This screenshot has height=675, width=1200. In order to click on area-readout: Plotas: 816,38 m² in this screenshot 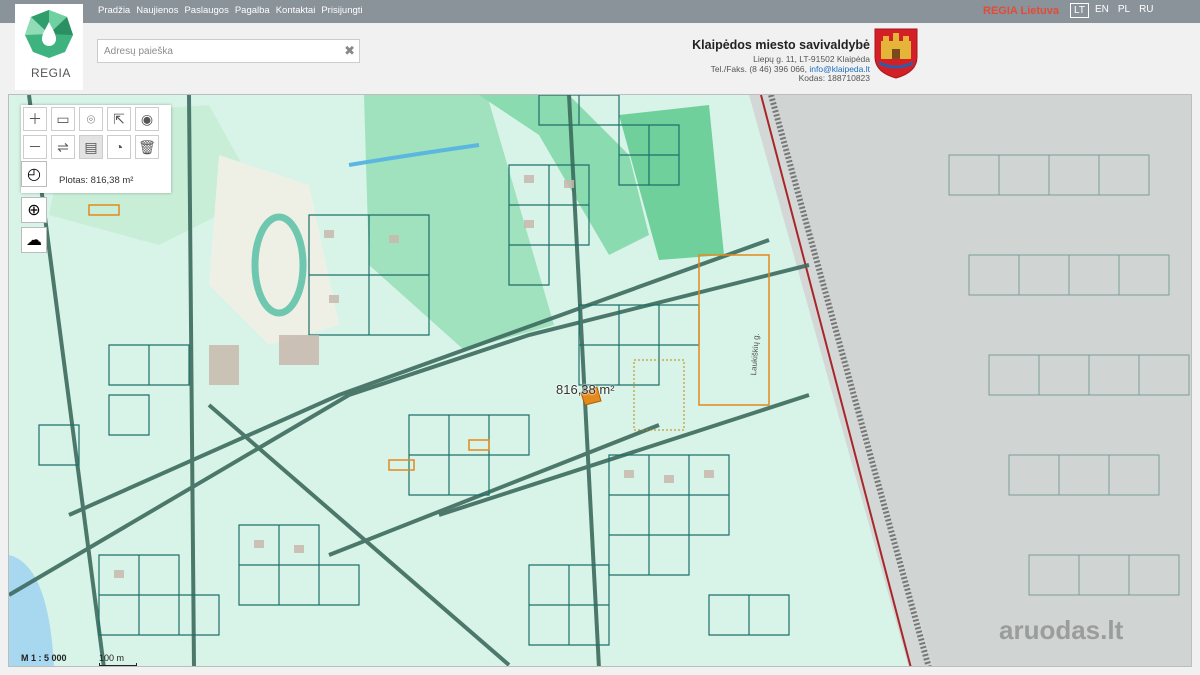, I will do `click(96, 180)`.